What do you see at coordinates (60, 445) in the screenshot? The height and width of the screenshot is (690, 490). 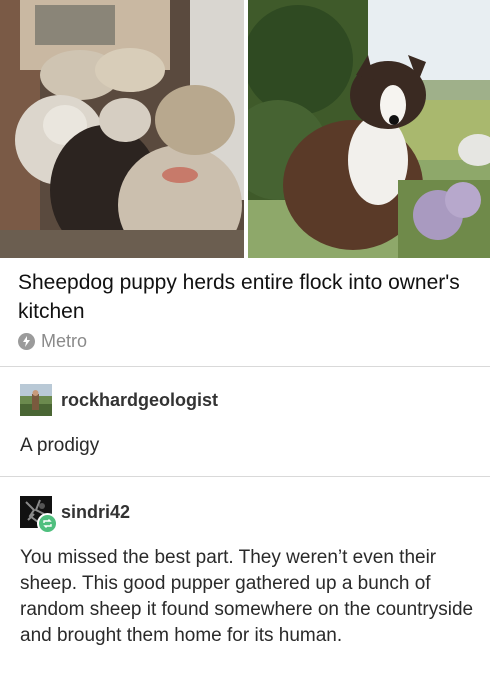 I see `comment-text: A prodigy` at bounding box center [60, 445].